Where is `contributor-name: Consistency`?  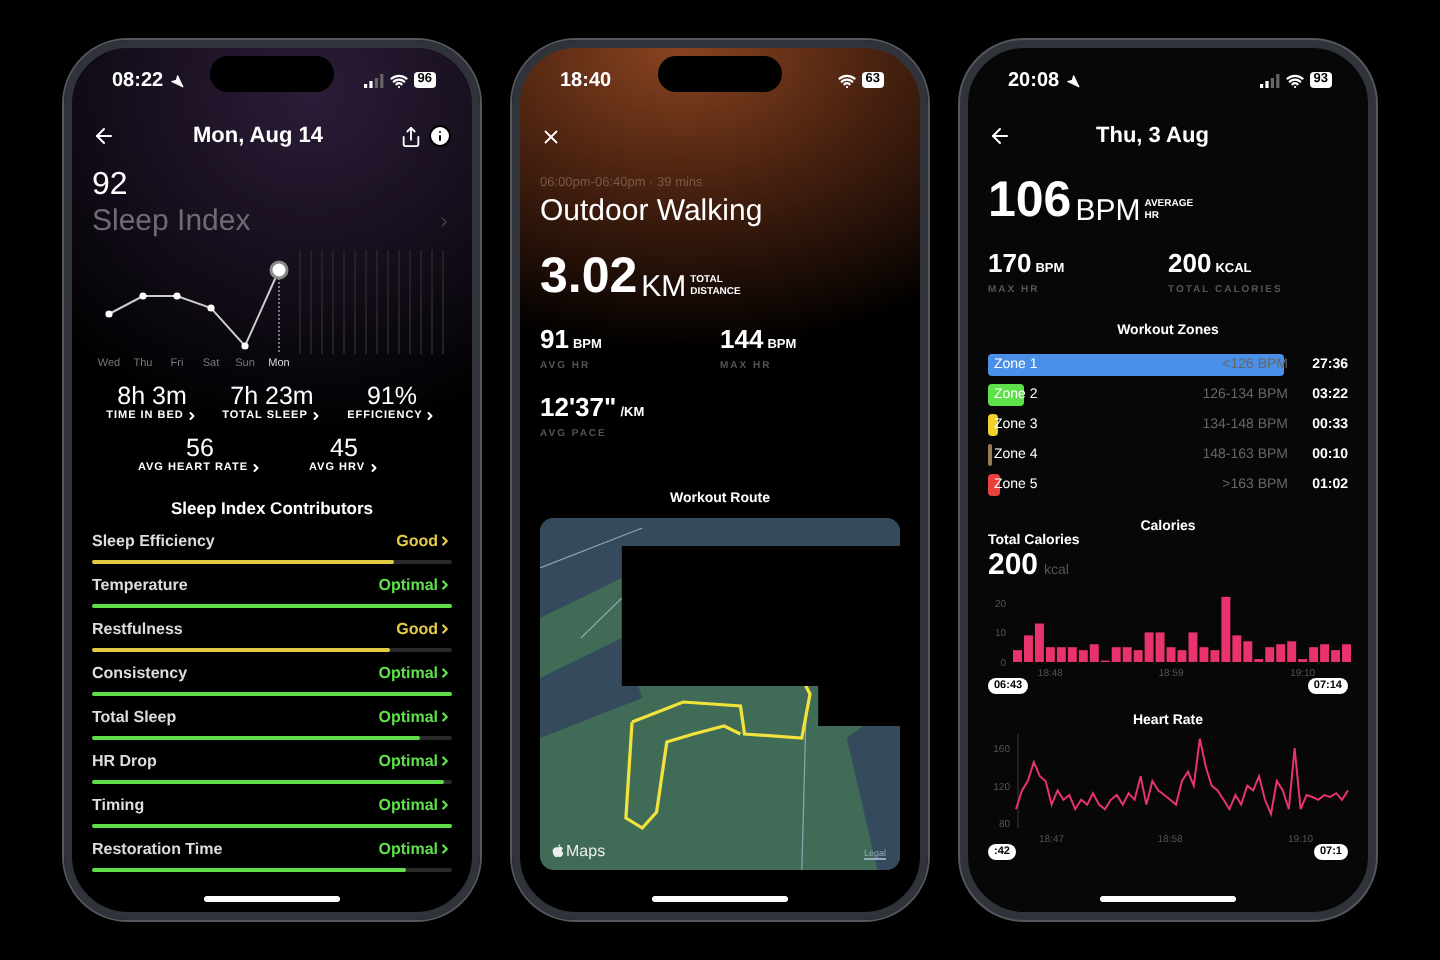
contributor-name: Consistency is located at coordinates (140, 673).